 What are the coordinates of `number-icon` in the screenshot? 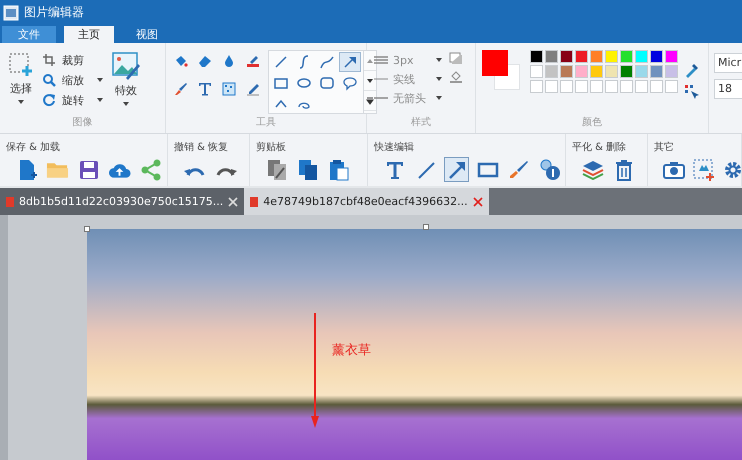 It's located at (549, 169).